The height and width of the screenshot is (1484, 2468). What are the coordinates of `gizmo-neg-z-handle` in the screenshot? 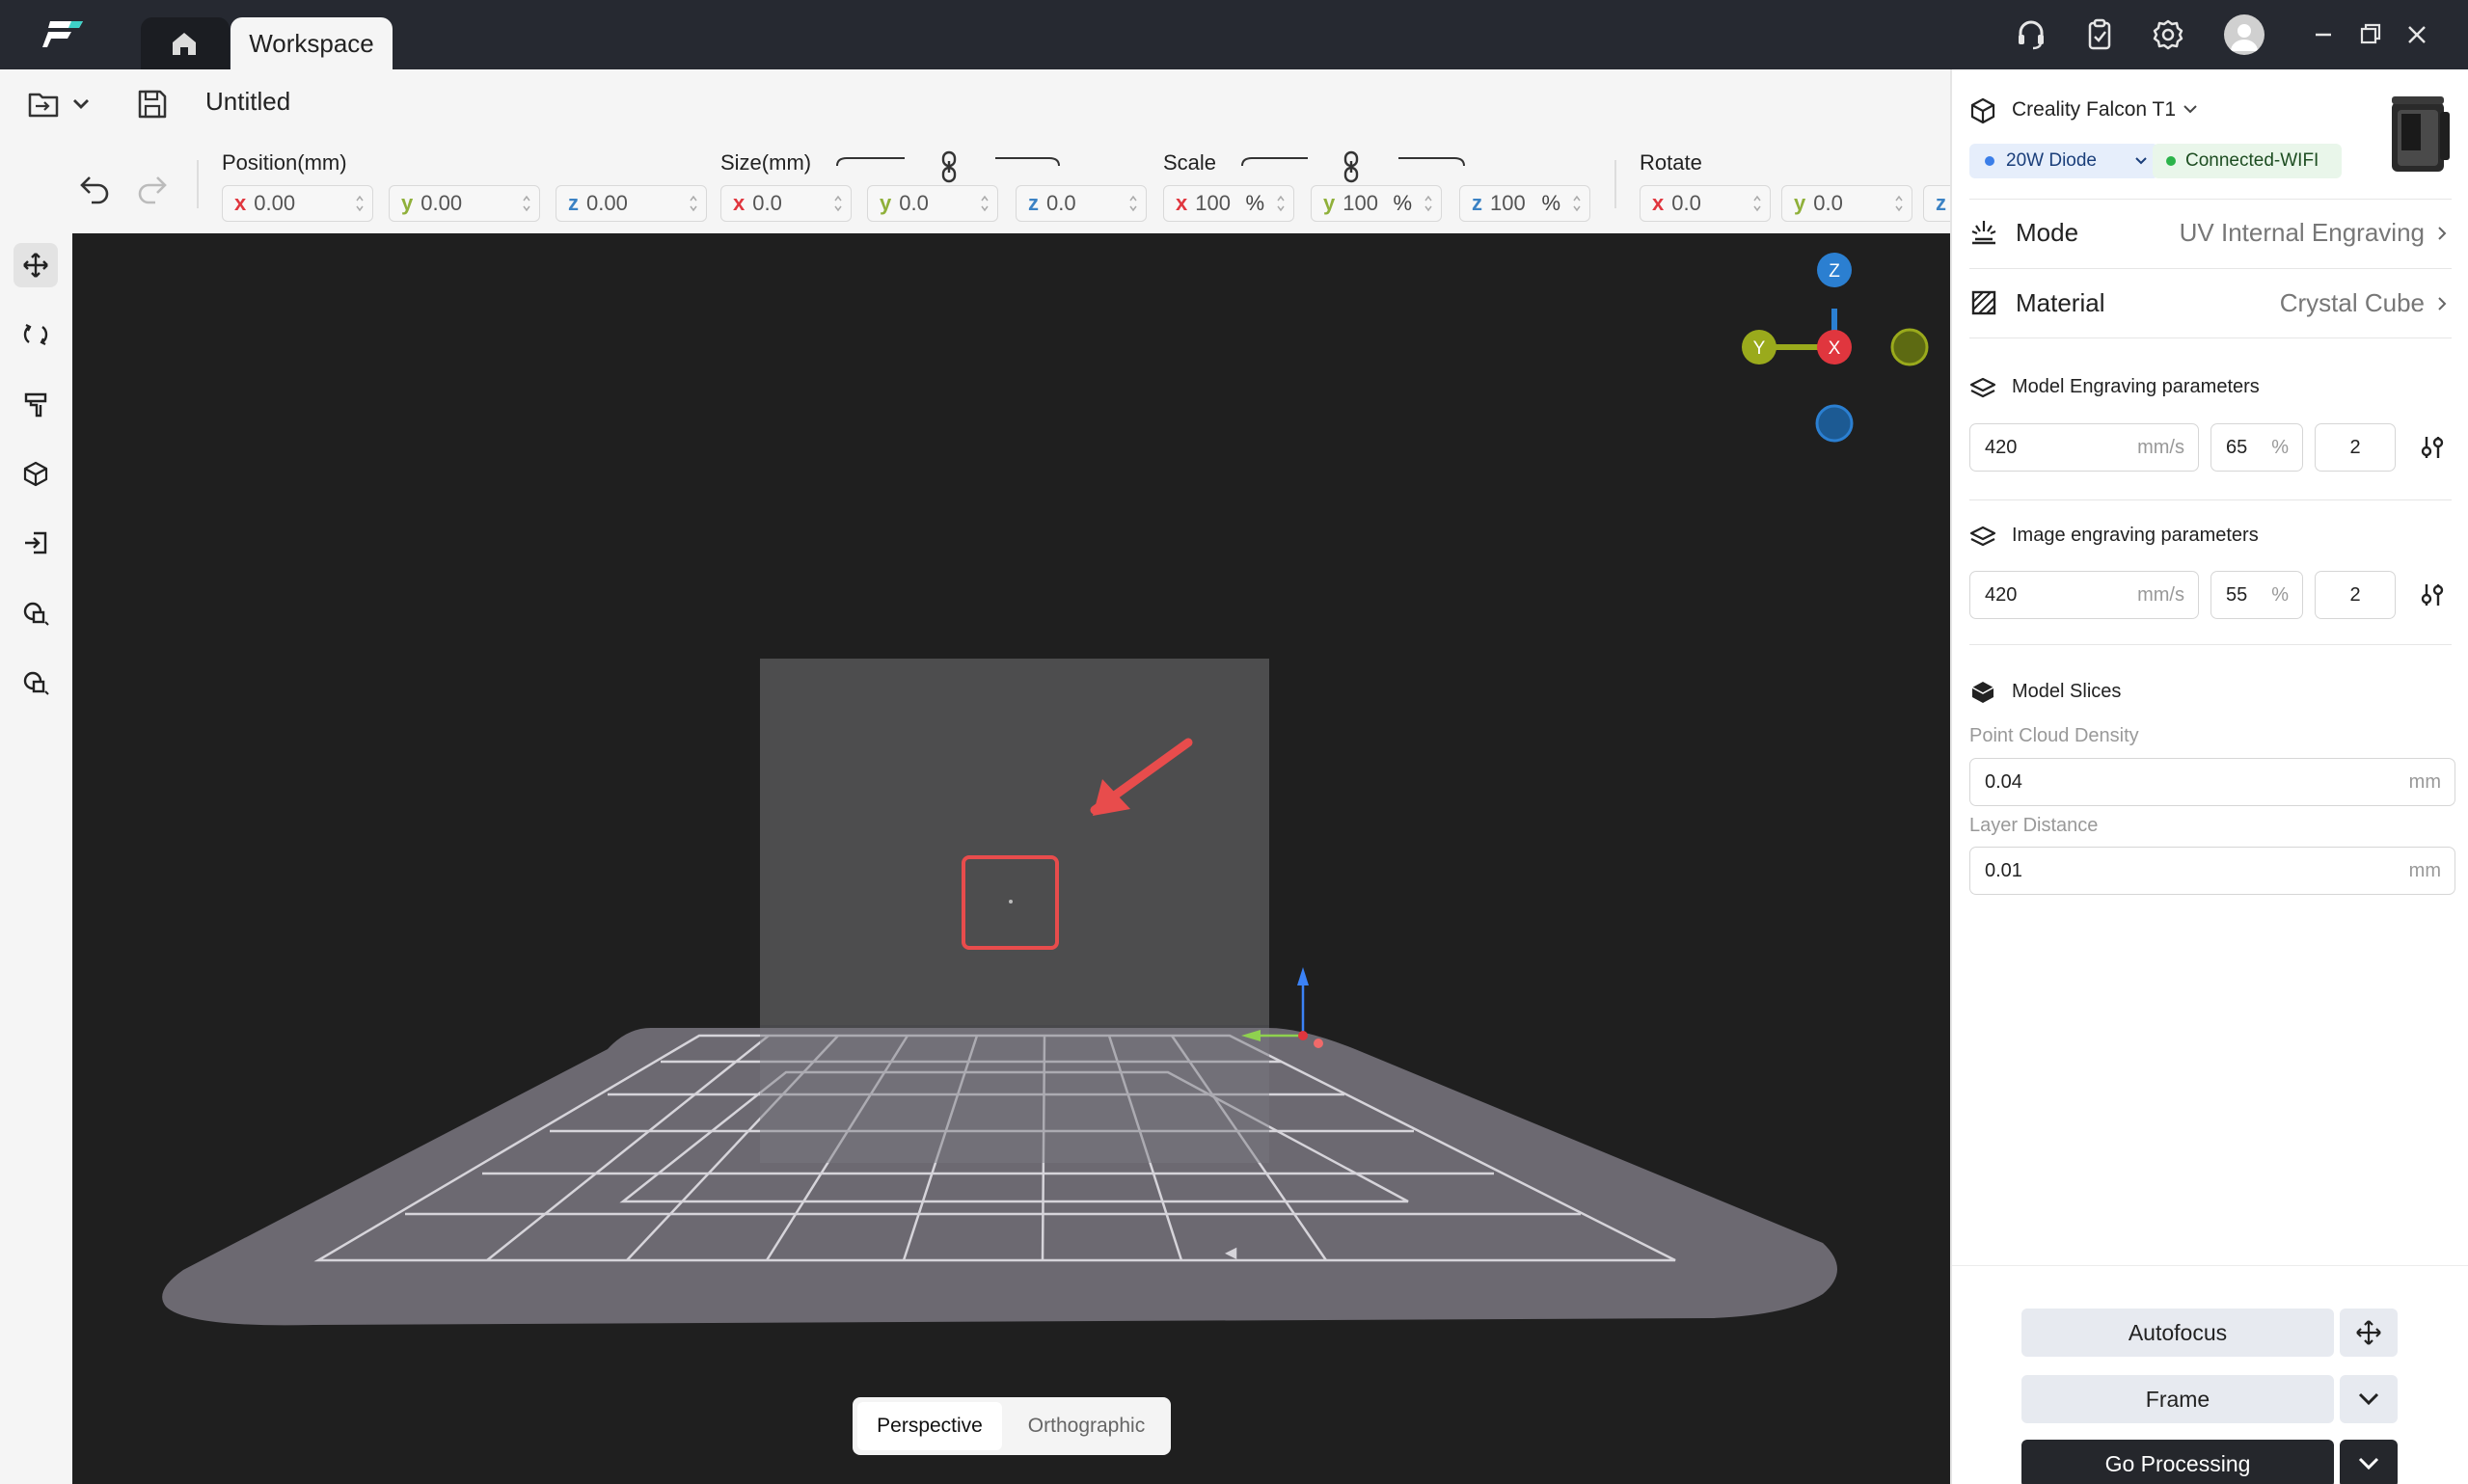 It's located at (1834, 423).